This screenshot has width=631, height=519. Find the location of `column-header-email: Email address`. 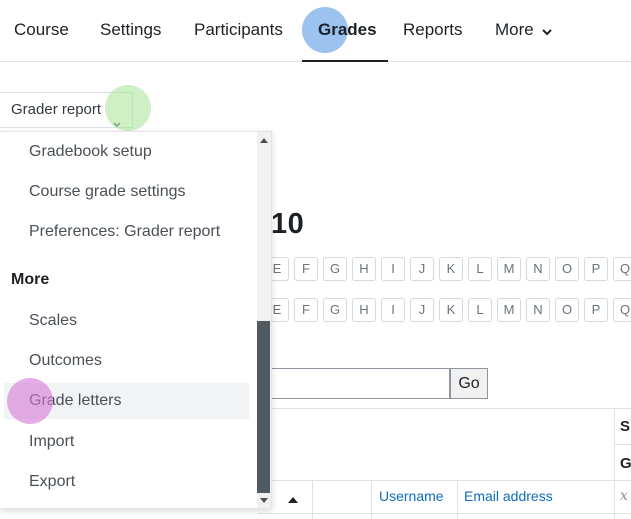

column-header-email: Email address is located at coordinates (508, 496).